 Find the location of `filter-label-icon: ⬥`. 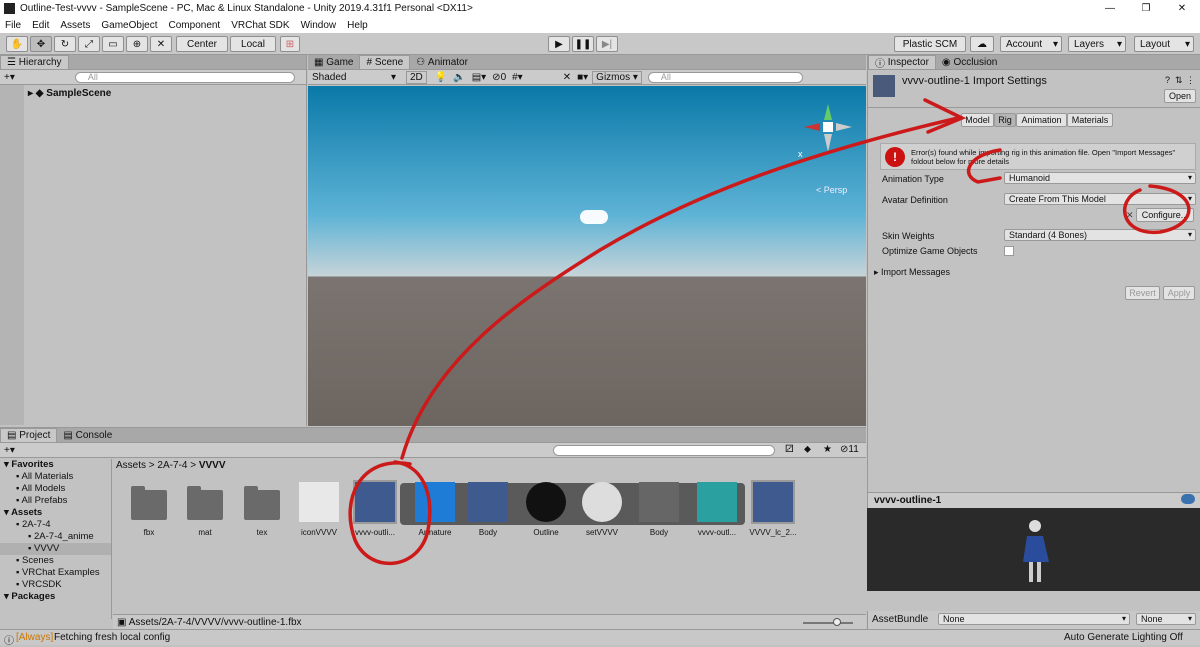

filter-label-icon: ⬥ is located at coordinates (807, 449).